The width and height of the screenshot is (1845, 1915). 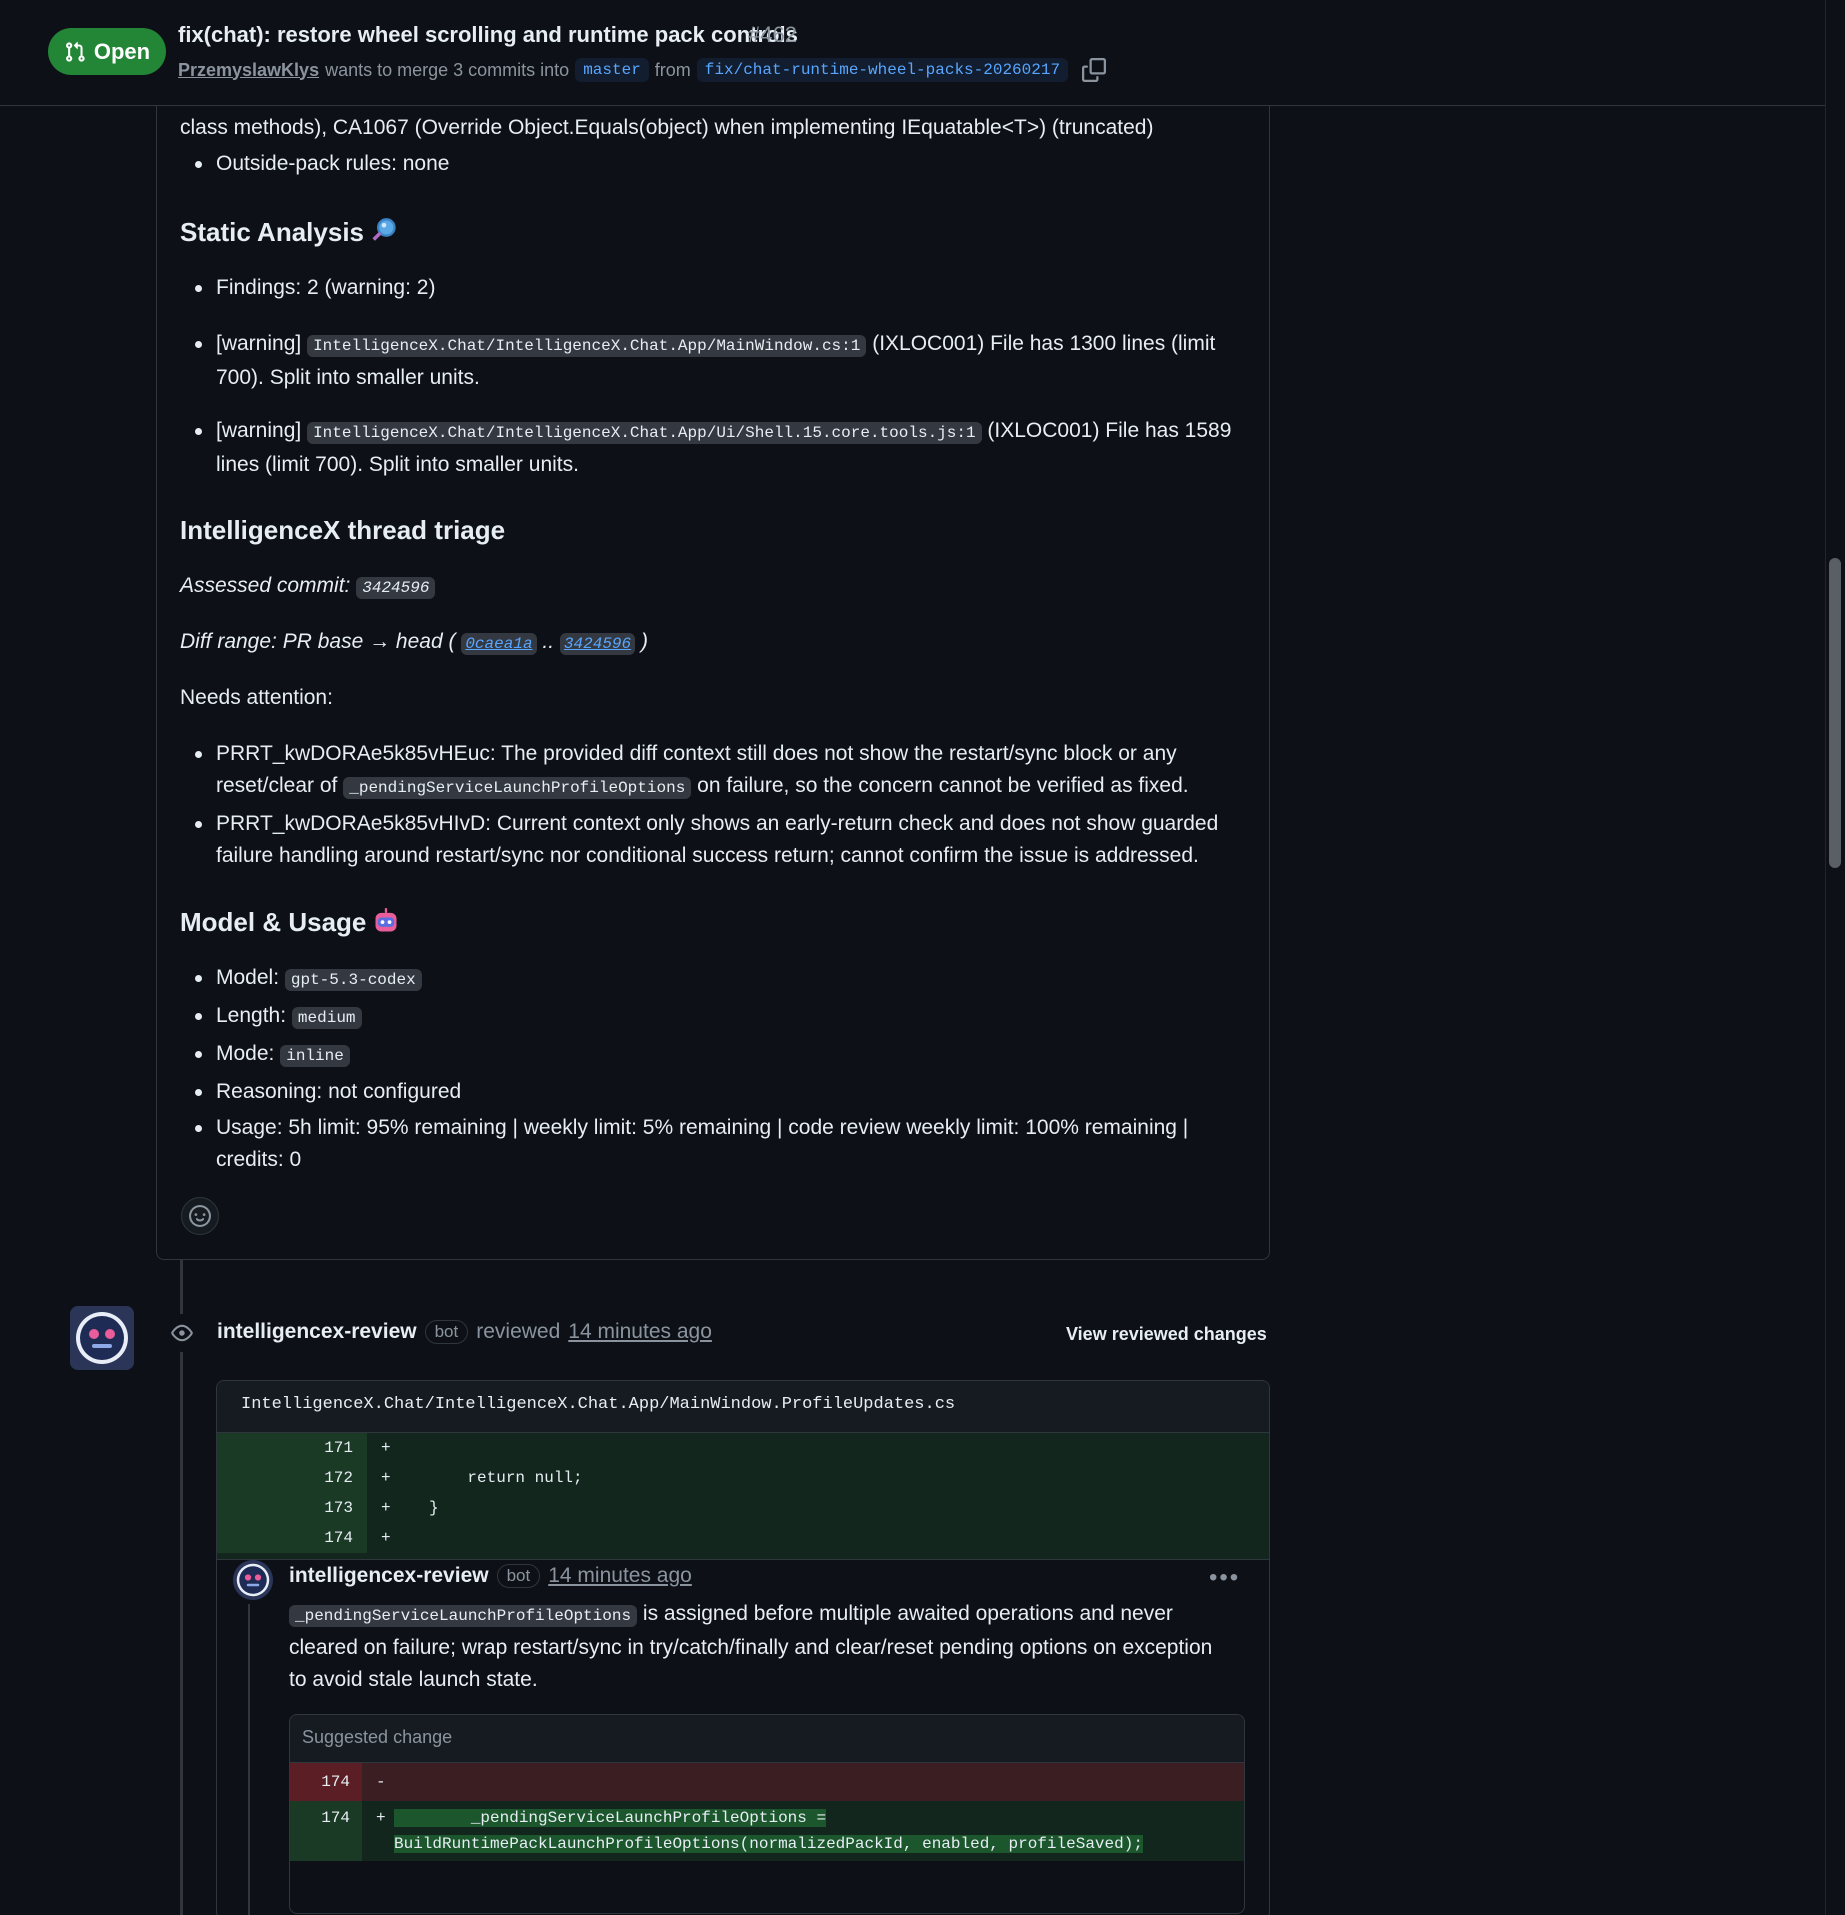 I want to click on suggestion-deleted-line: 174-, so click(x=767, y=1782).